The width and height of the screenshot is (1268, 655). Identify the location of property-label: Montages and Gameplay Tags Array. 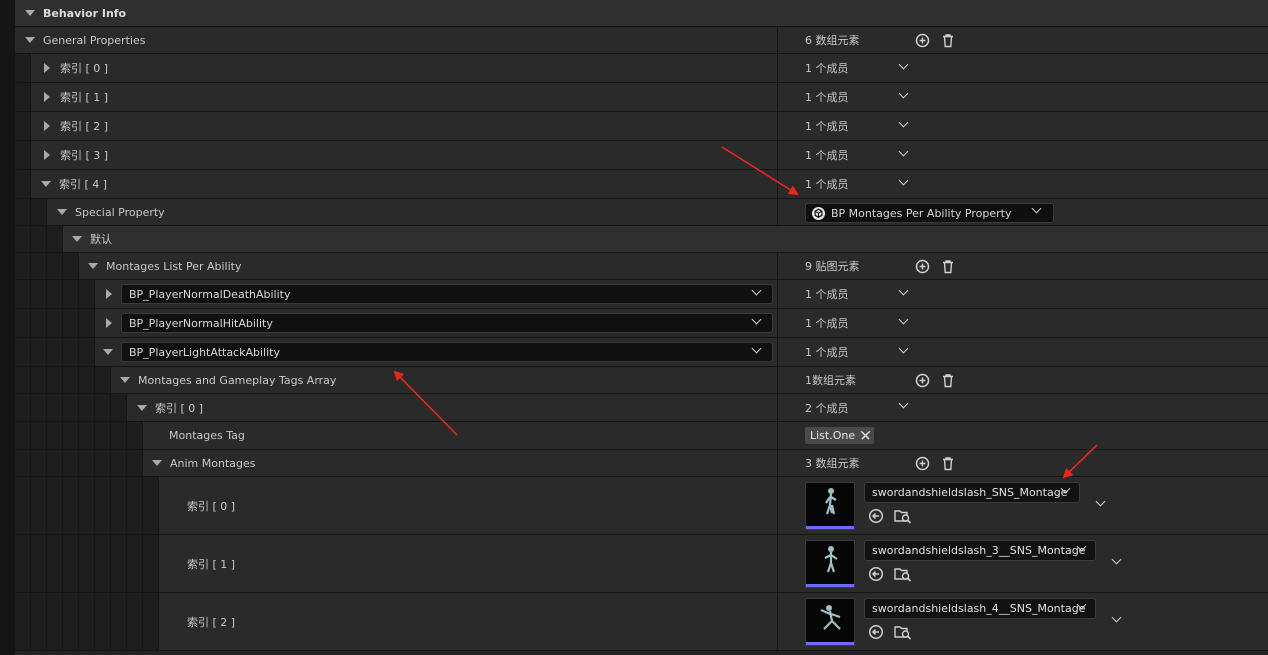
(237, 380).